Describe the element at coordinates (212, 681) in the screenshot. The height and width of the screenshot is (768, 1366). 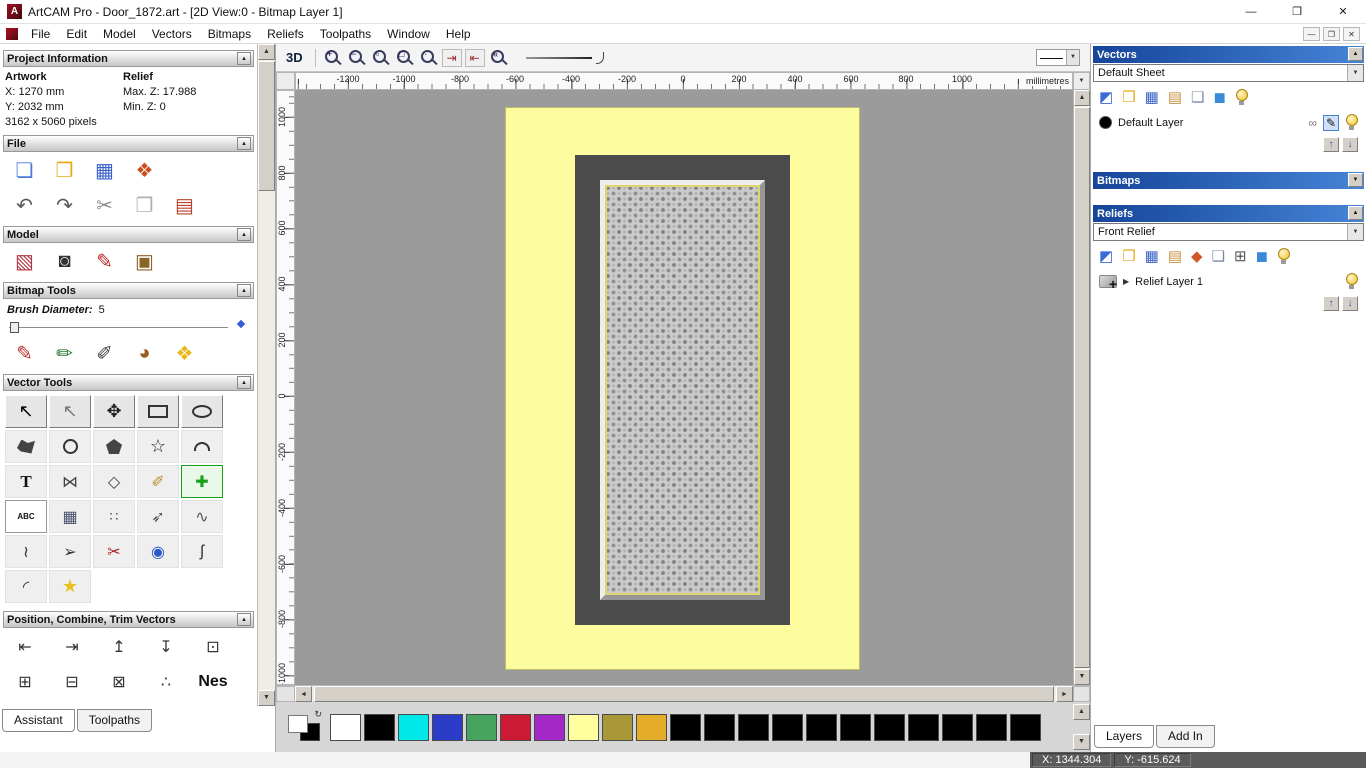
I see `nesting-icon: Nes` at that location.